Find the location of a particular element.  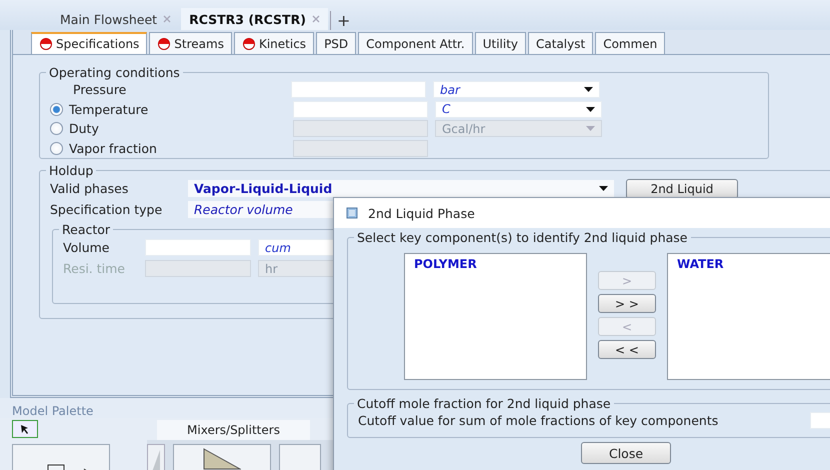

group-title: Holdup is located at coordinates (71, 170).